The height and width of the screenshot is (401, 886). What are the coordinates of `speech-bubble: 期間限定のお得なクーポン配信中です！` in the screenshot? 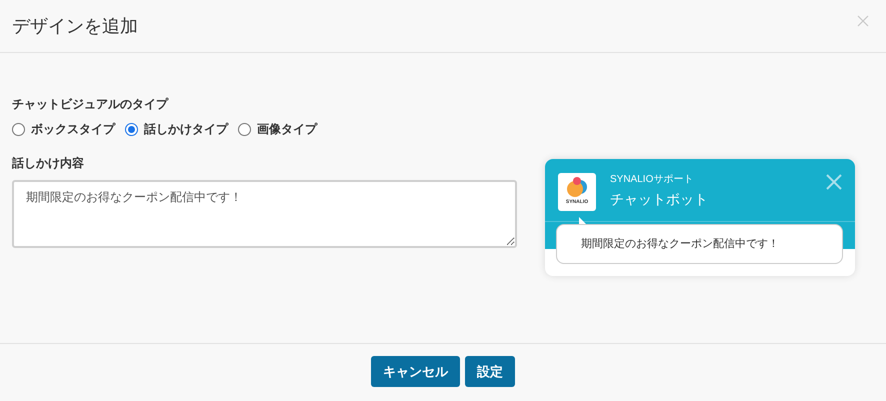 It's located at (699, 244).